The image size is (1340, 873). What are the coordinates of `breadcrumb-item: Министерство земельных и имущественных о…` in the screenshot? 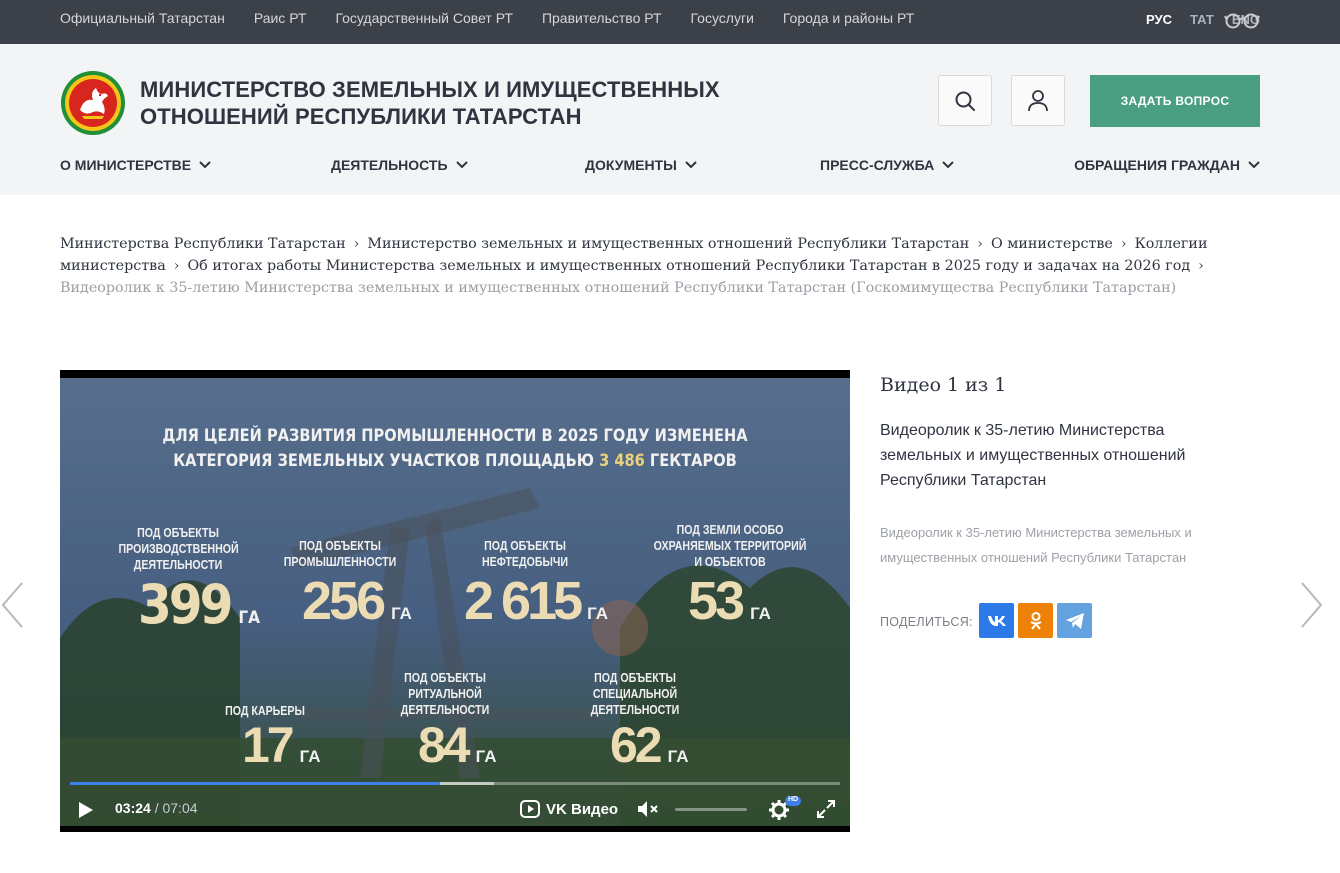 It's located at (668, 244).